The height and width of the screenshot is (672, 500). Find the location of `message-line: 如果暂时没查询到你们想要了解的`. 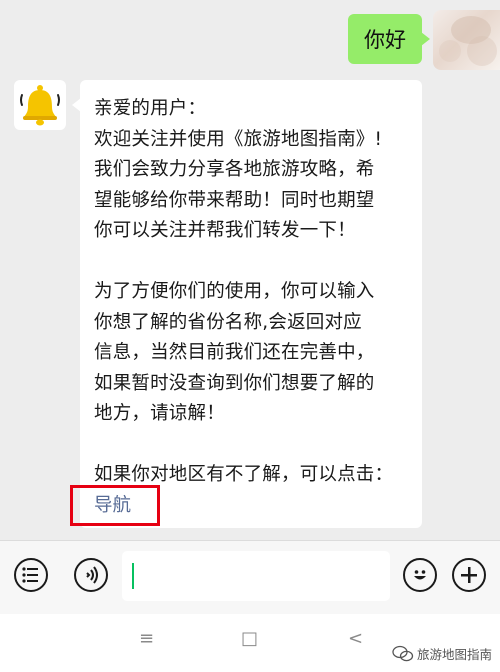

message-line: 如果暂时没查询到你们想要了解的 is located at coordinates (234, 383).